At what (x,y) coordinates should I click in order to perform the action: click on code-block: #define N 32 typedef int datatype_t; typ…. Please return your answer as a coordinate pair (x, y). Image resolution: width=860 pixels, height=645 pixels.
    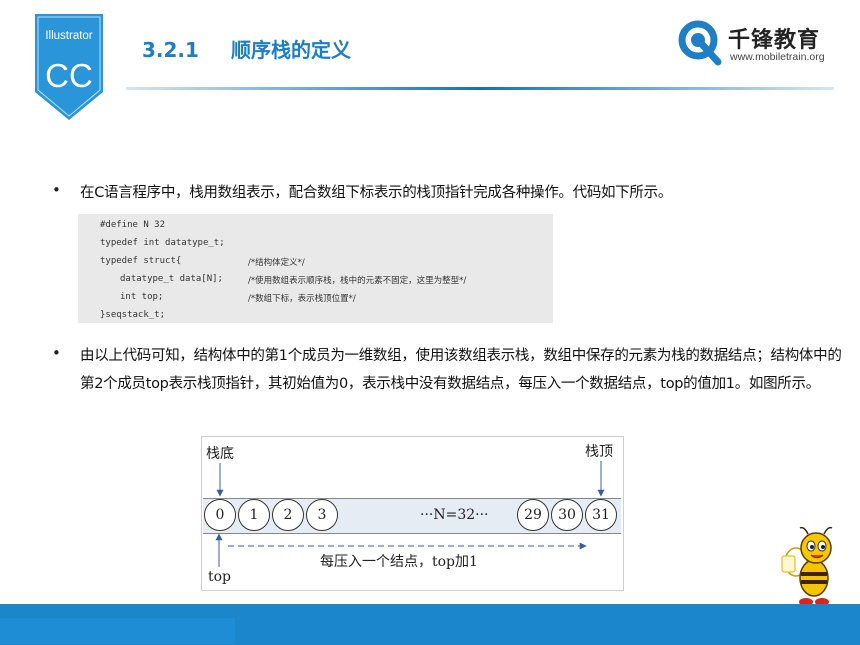
    Looking at the image, I should click on (315, 268).